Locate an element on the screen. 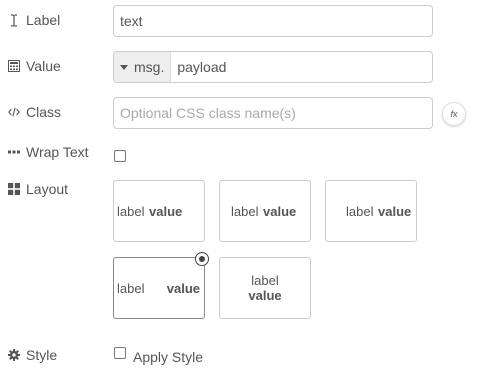  value-type-label: msg. is located at coordinates (149, 67).